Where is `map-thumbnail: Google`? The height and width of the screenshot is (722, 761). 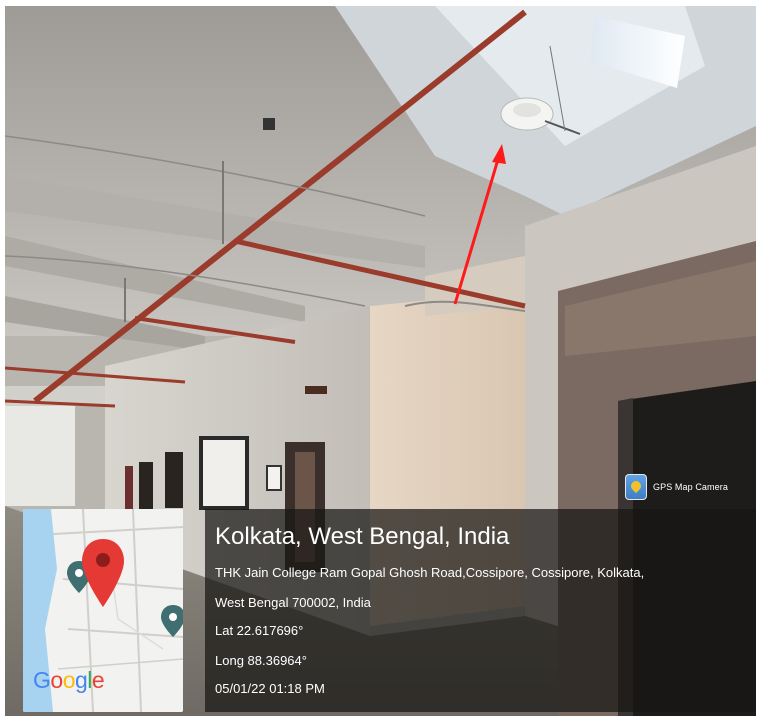 map-thumbnail: Google is located at coordinates (103, 610).